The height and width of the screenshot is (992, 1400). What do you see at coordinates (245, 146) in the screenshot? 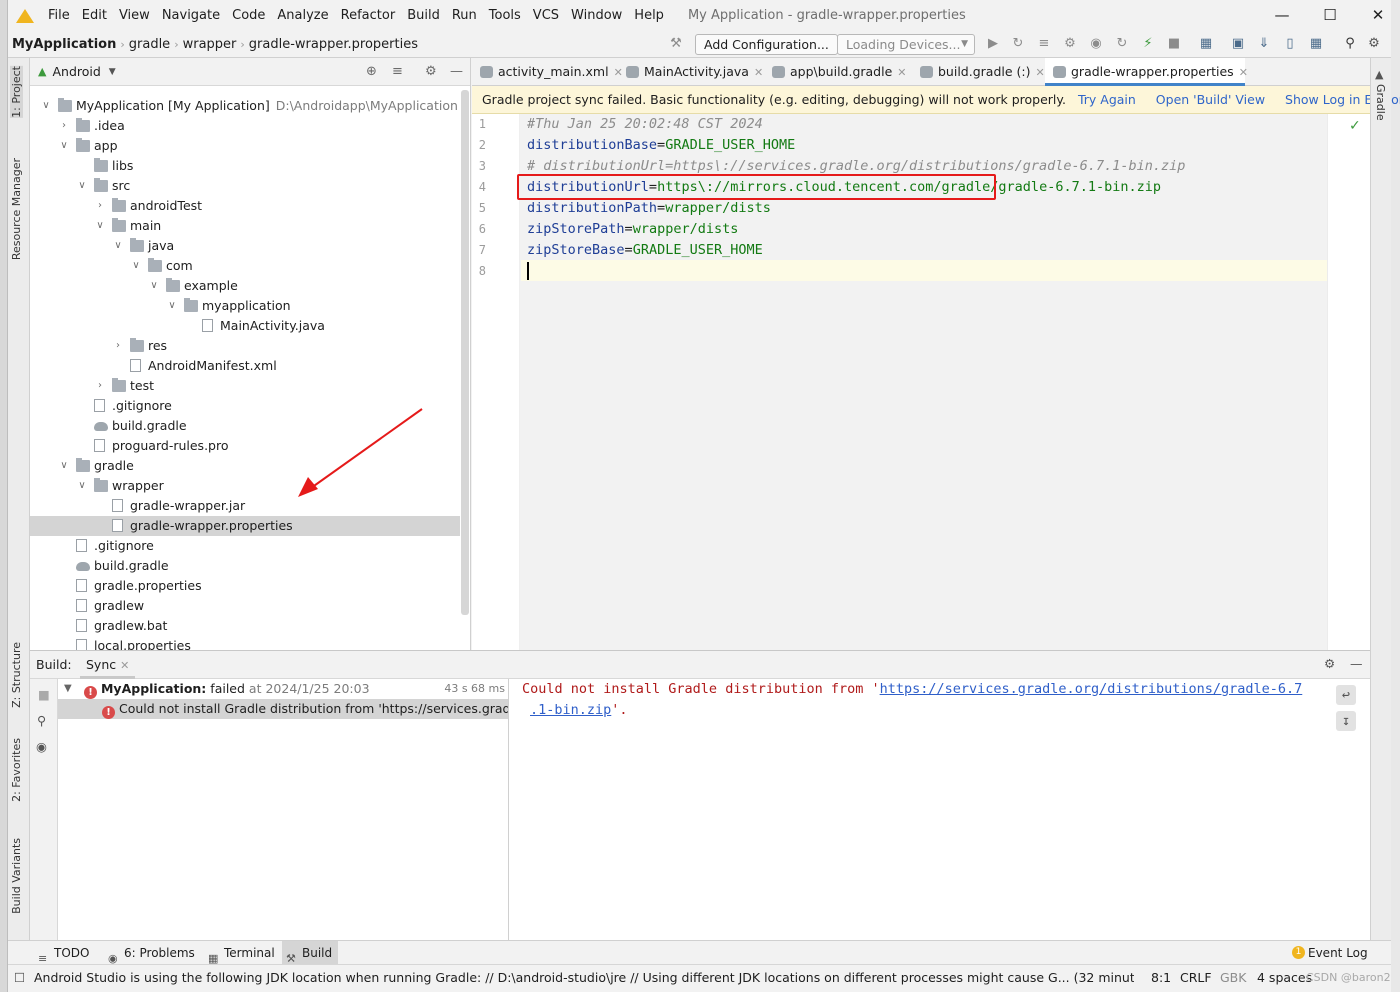
I see `tree-item: ∨ app` at bounding box center [245, 146].